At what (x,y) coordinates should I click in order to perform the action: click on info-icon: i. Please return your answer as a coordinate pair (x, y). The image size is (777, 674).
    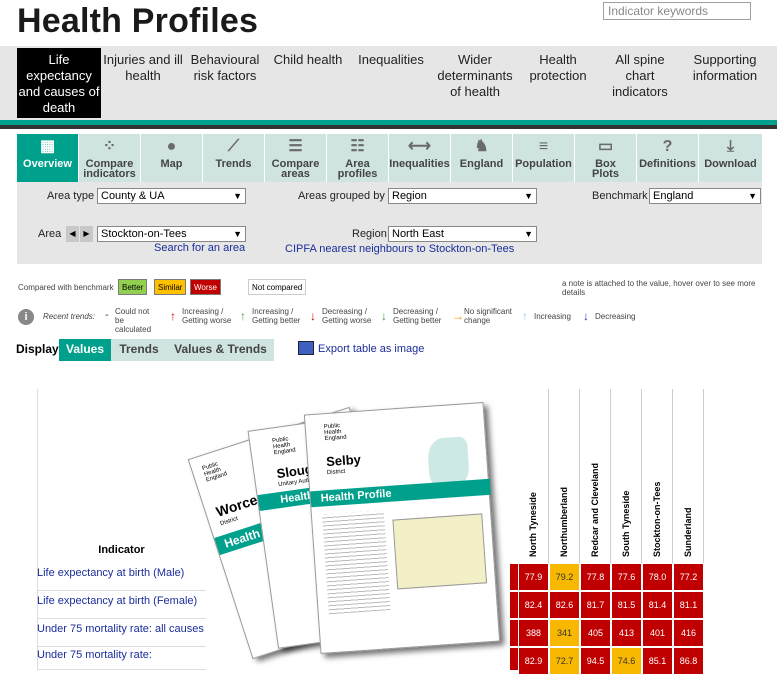
    Looking at the image, I should click on (26, 317).